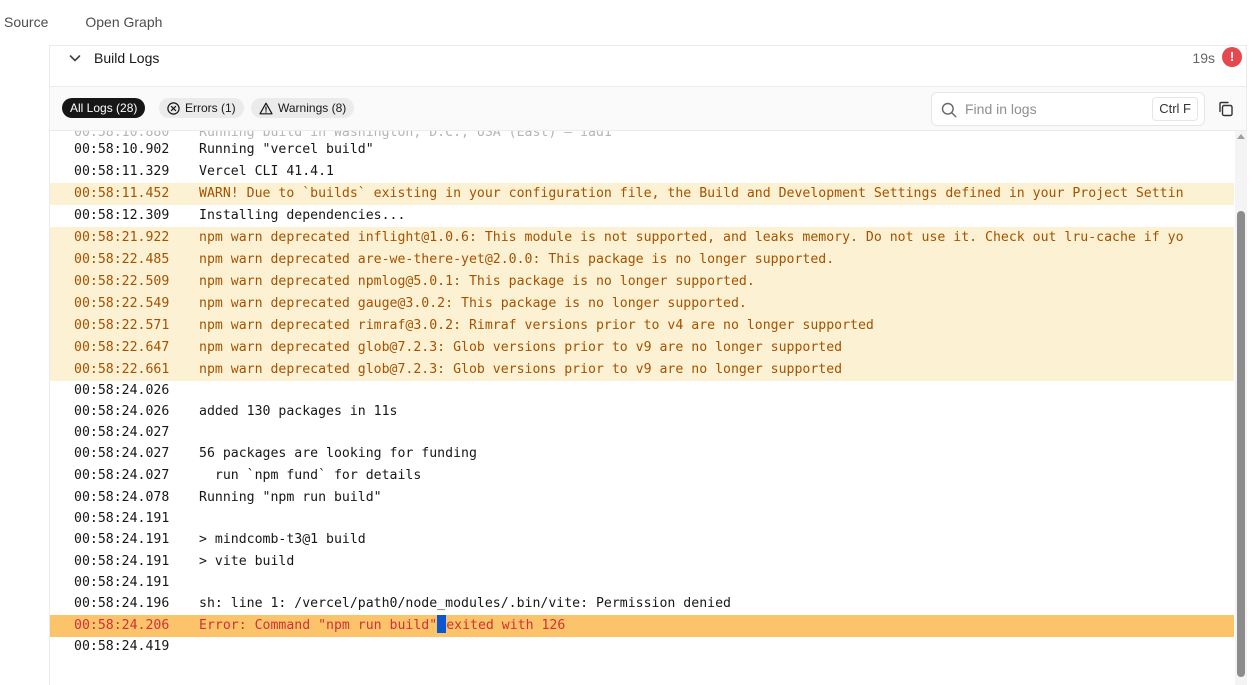 This screenshot has height=685, width=1258. Describe the element at coordinates (282, 539) in the screenshot. I see `log-message: > mindcomb-t3@1 build` at that location.